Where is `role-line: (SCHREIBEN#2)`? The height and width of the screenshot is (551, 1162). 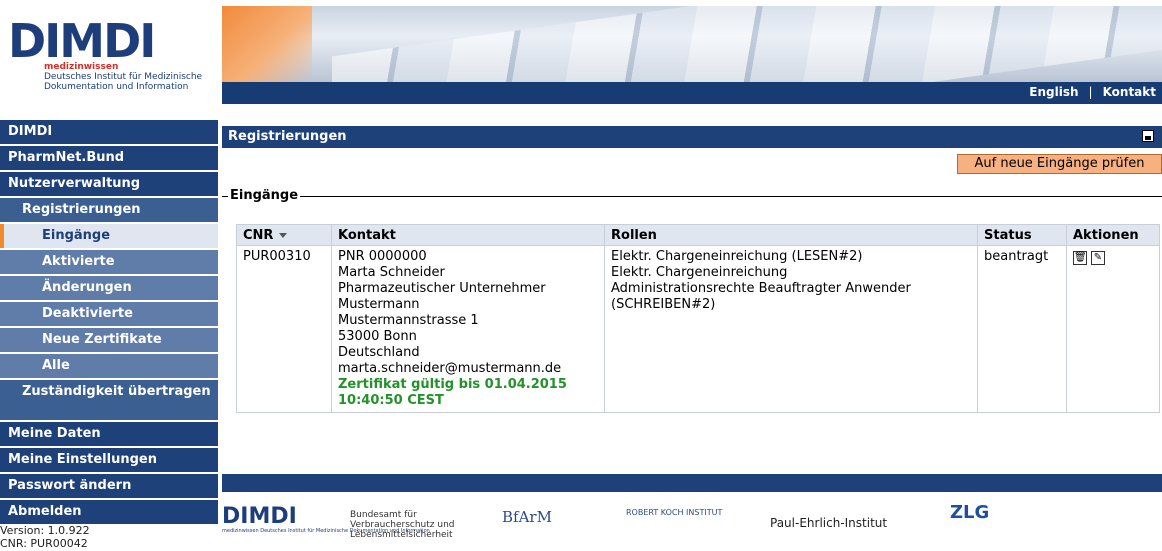 role-line: (SCHREIBEN#2) is located at coordinates (663, 304).